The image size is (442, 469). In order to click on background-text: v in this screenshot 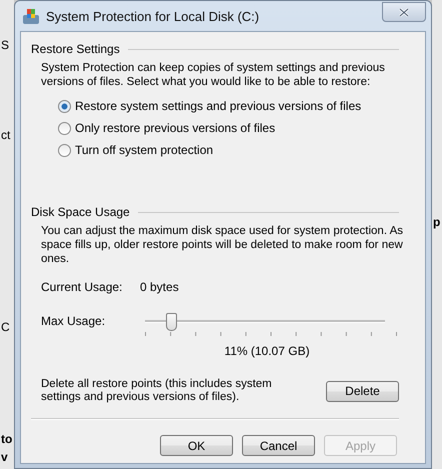, I will do `click(4, 457)`.